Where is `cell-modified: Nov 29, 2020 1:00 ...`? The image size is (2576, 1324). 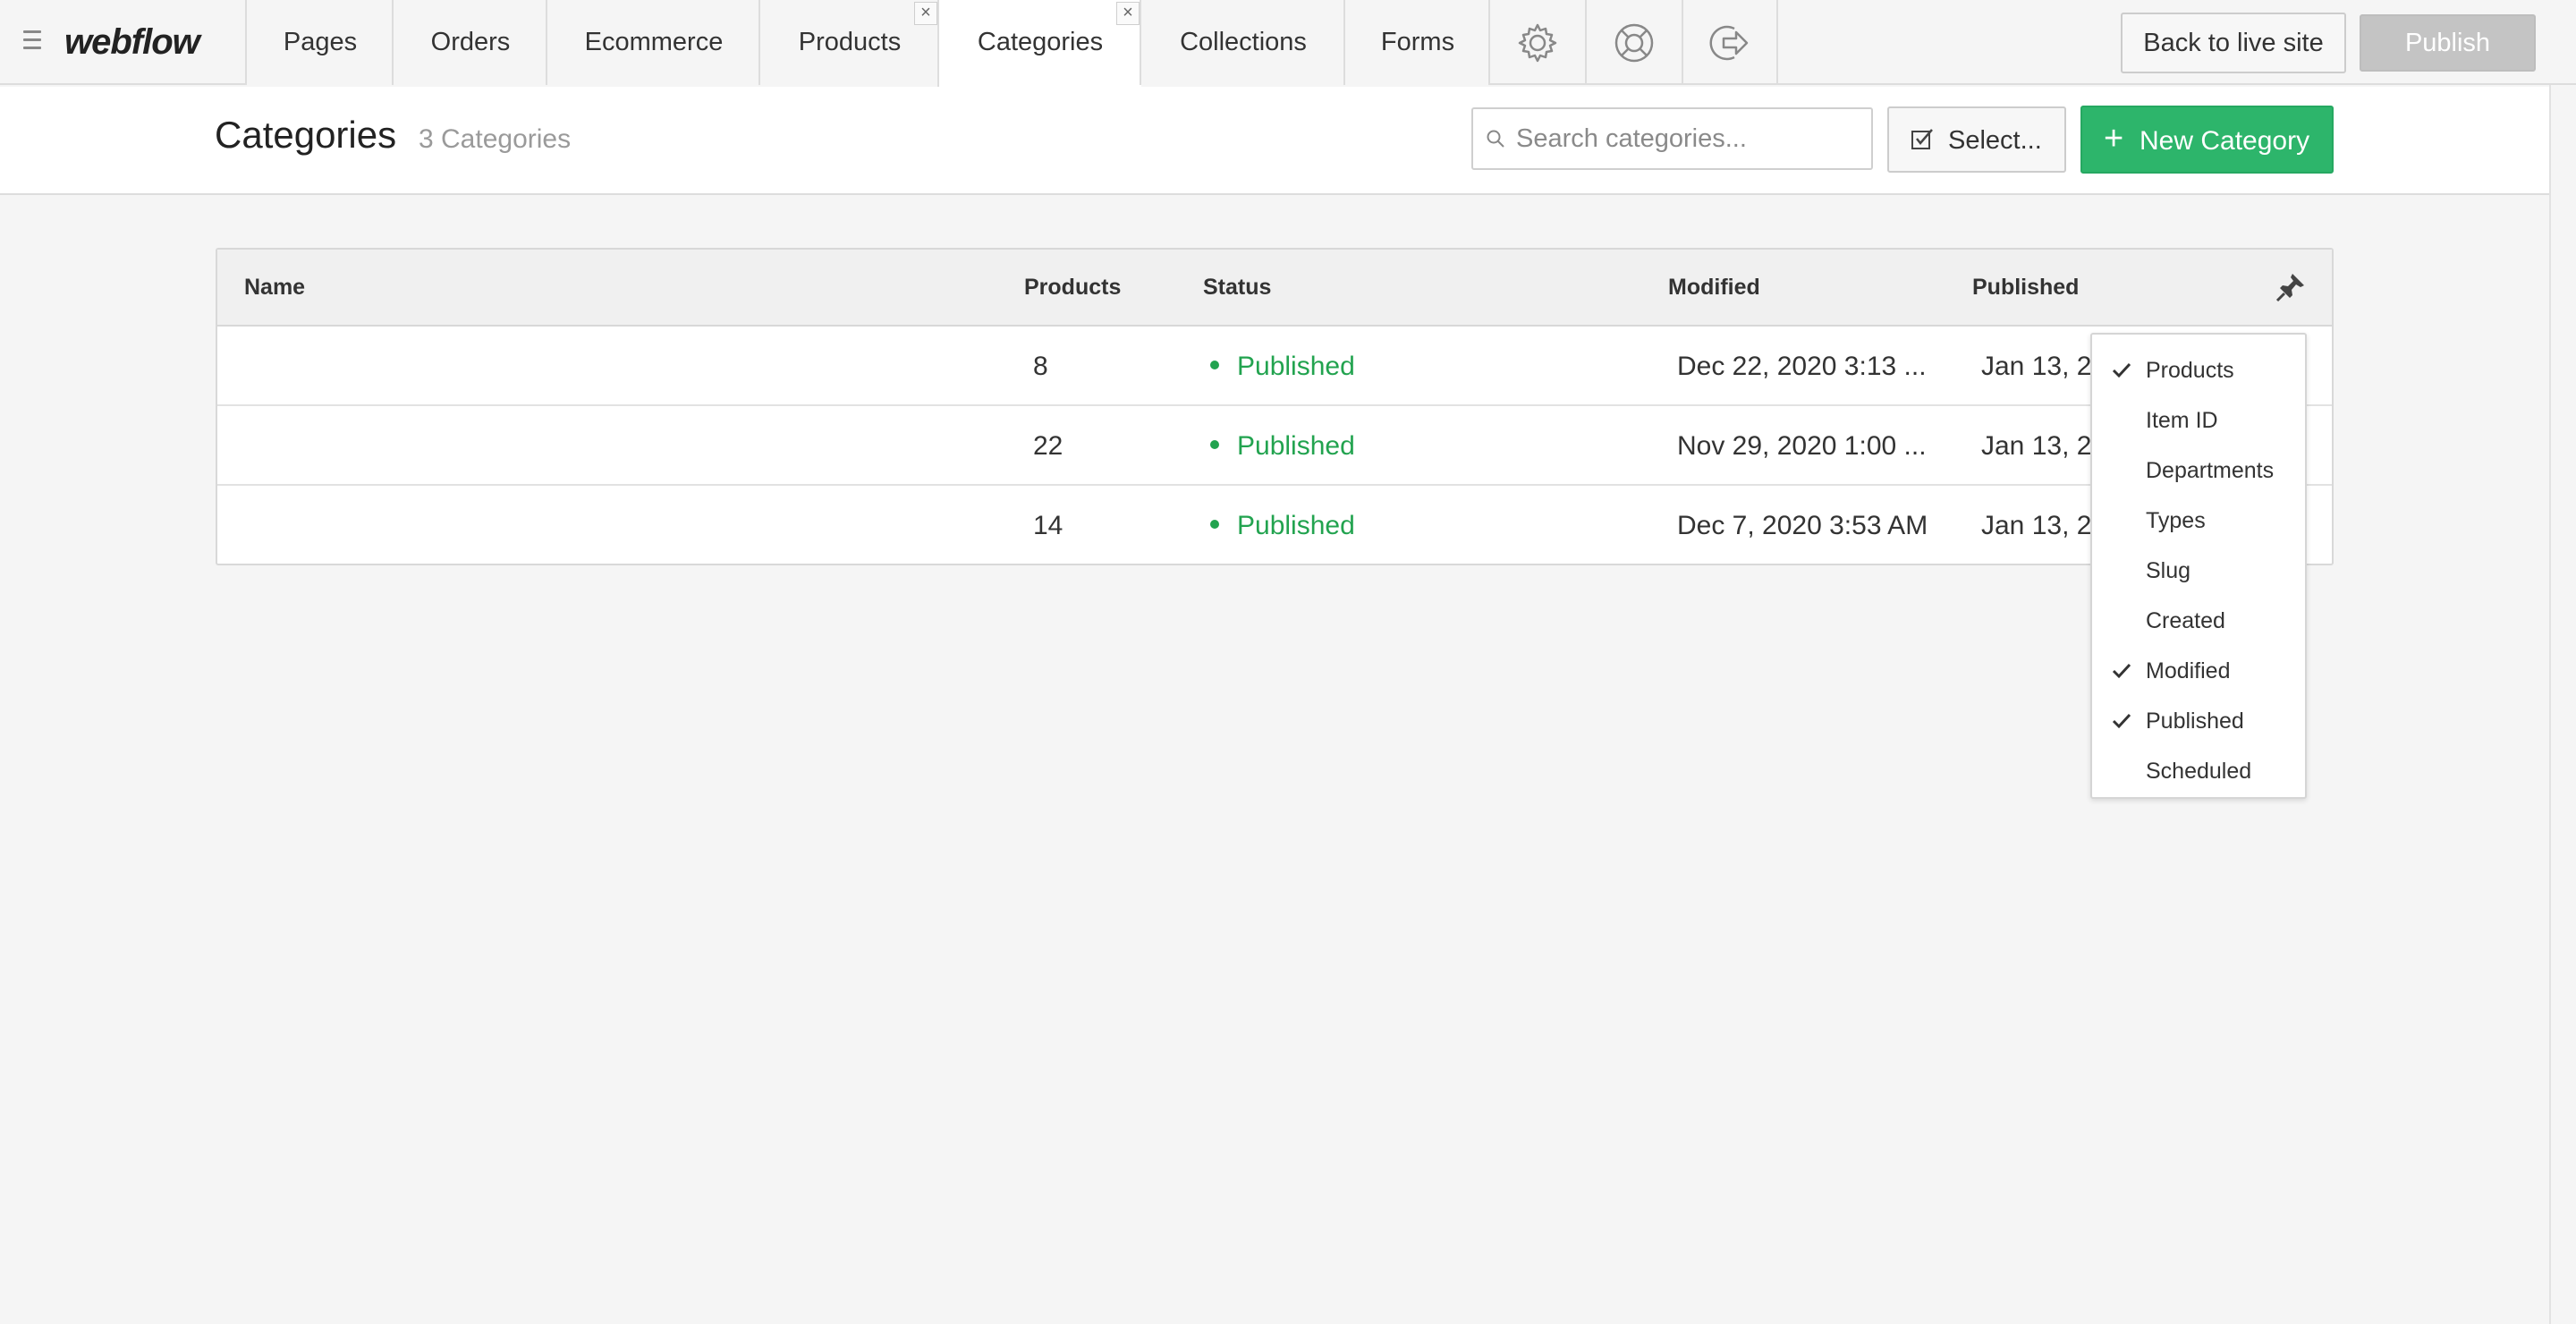 cell-modified: Nov 29, 2020 1:00 ... is located at coordinates (1802, 446).